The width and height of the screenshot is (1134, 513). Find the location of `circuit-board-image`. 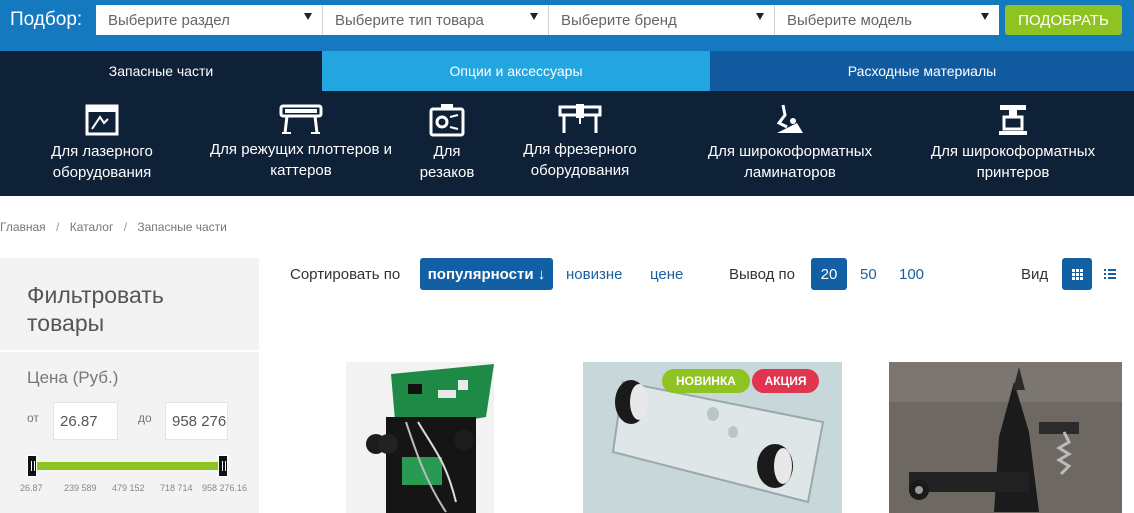

circuit-board-image is located at coordinates (420, 437).